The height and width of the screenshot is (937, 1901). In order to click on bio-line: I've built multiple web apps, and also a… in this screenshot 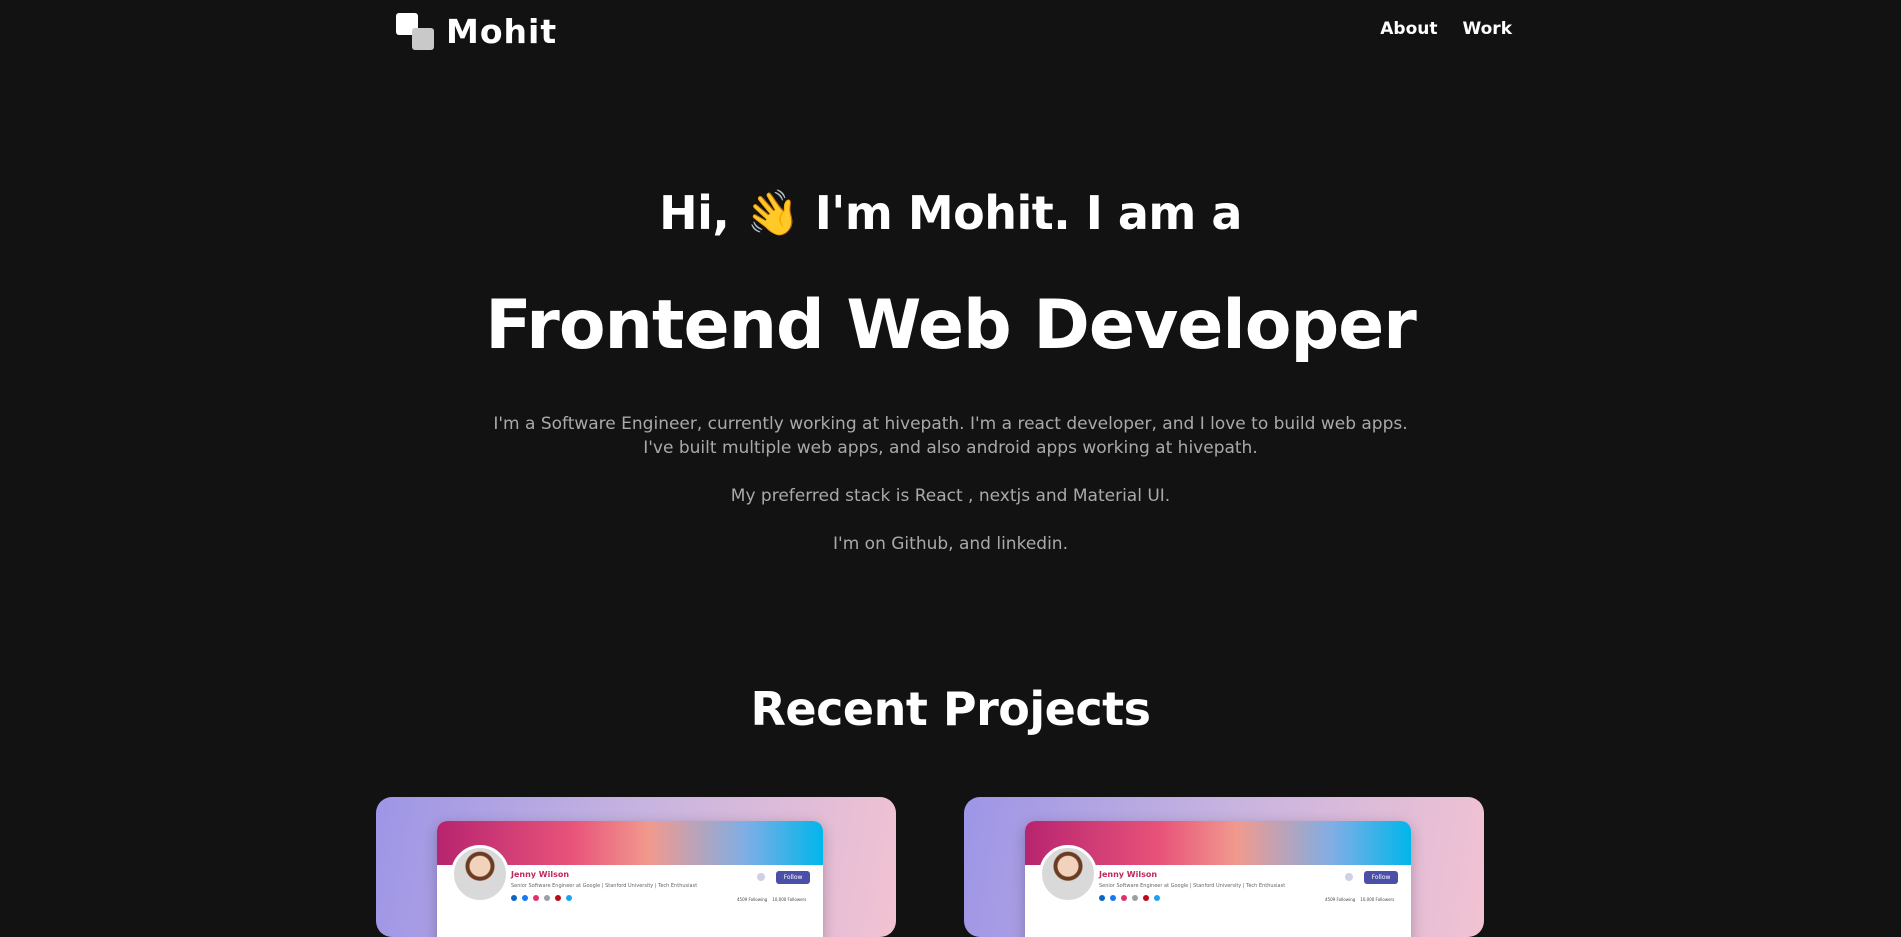, I will do `click(950, 448)`.